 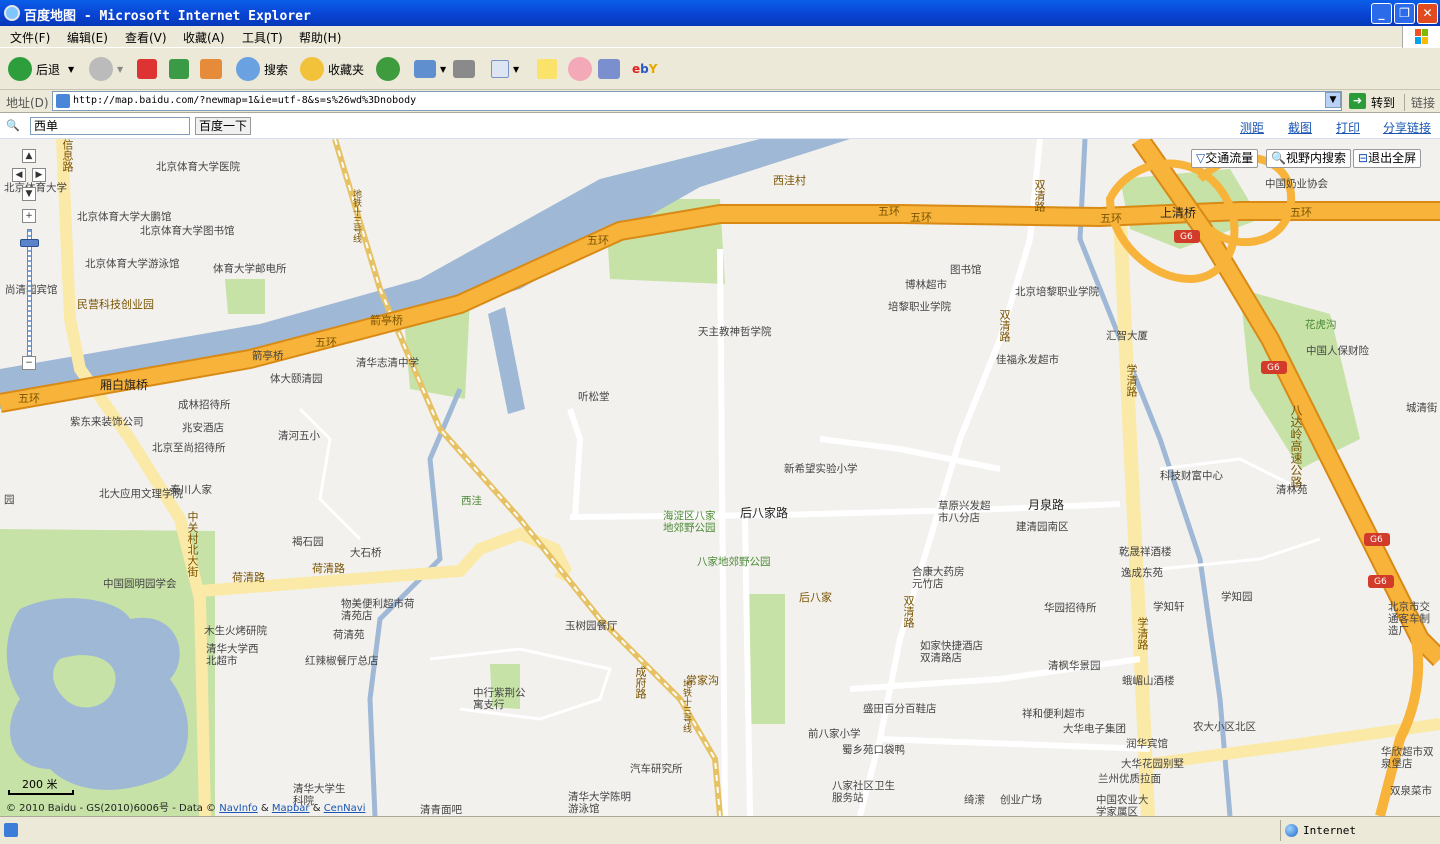 I want to click on place-label: 荷清苑, so click(x=349, y=635).